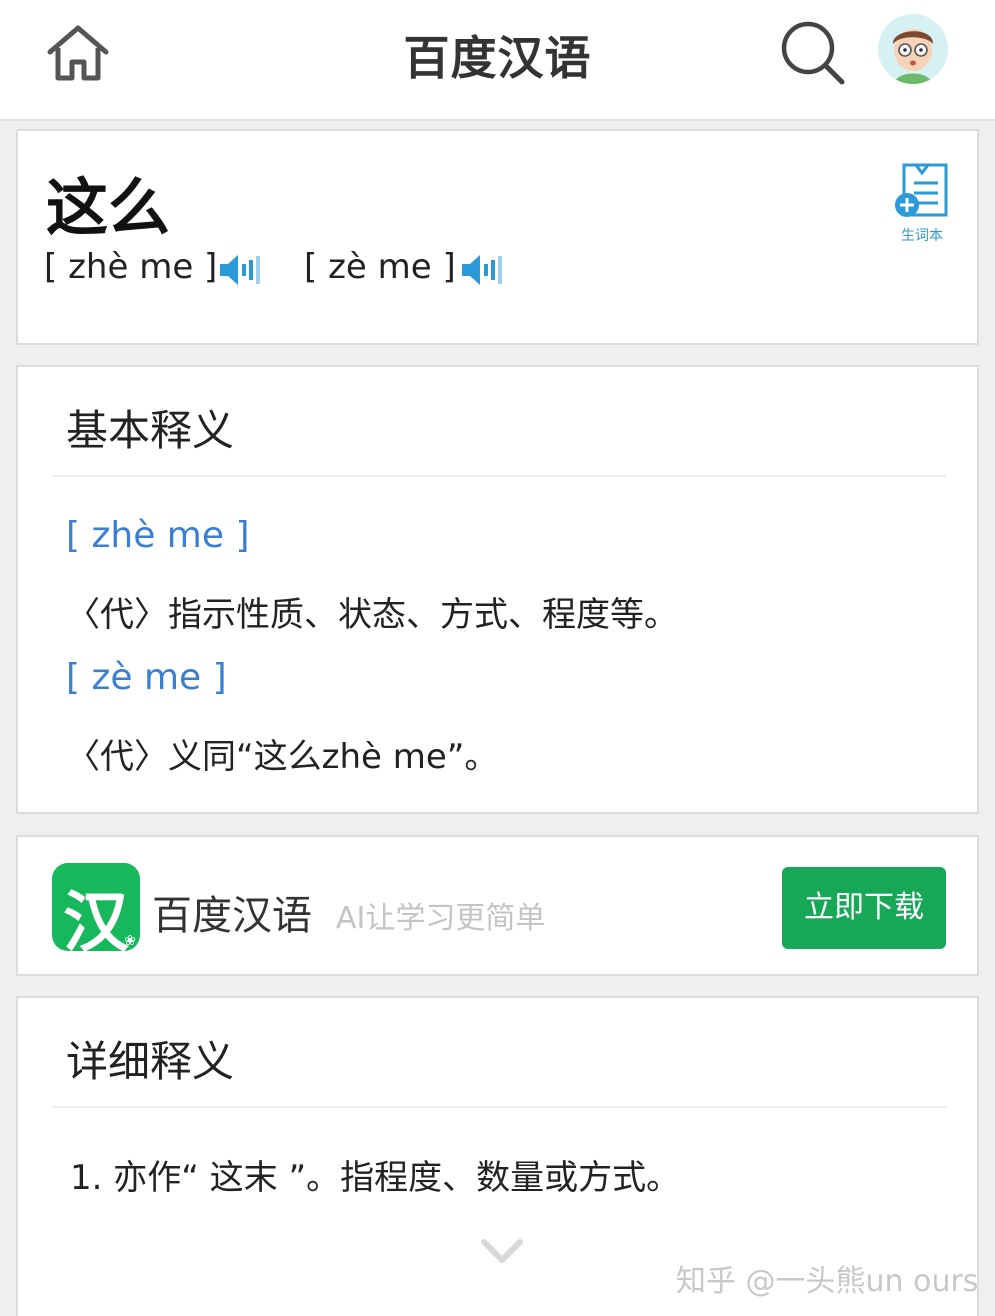  Describe the element at coordinates (130, 941) in the screenshot. I see `paw-icon: ❀` at that location.